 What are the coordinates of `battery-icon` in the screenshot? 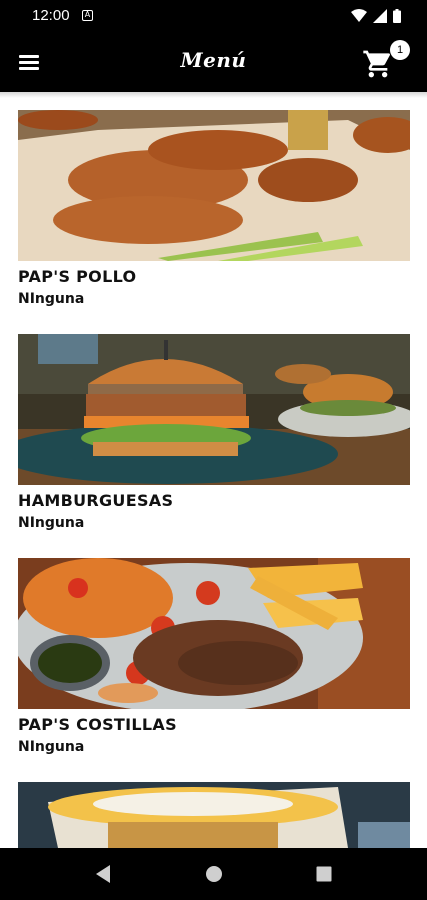 It's located at (397, 16).